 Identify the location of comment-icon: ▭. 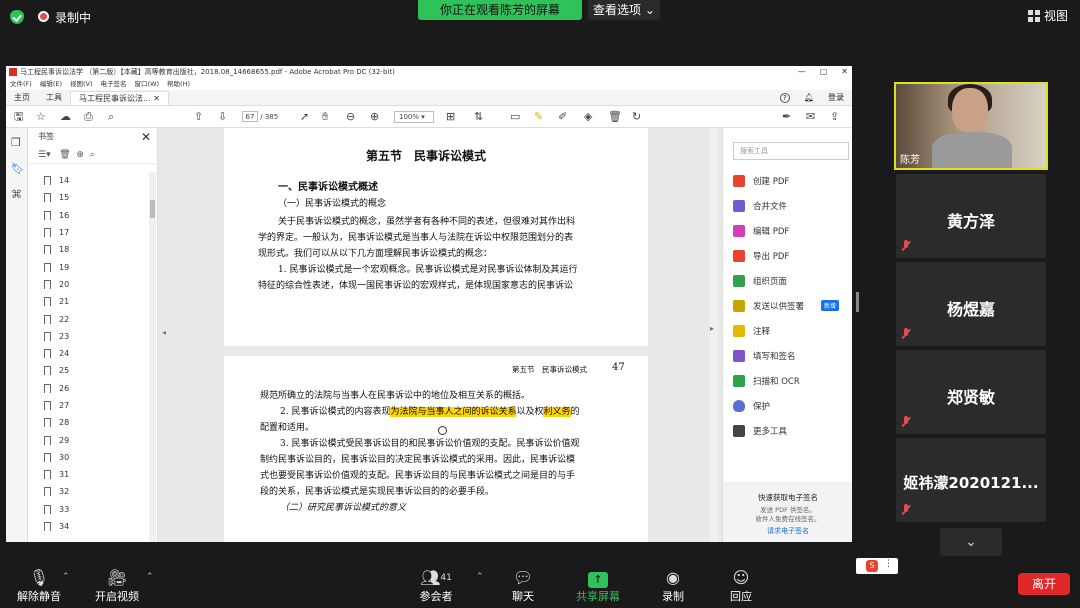
(515, 117).